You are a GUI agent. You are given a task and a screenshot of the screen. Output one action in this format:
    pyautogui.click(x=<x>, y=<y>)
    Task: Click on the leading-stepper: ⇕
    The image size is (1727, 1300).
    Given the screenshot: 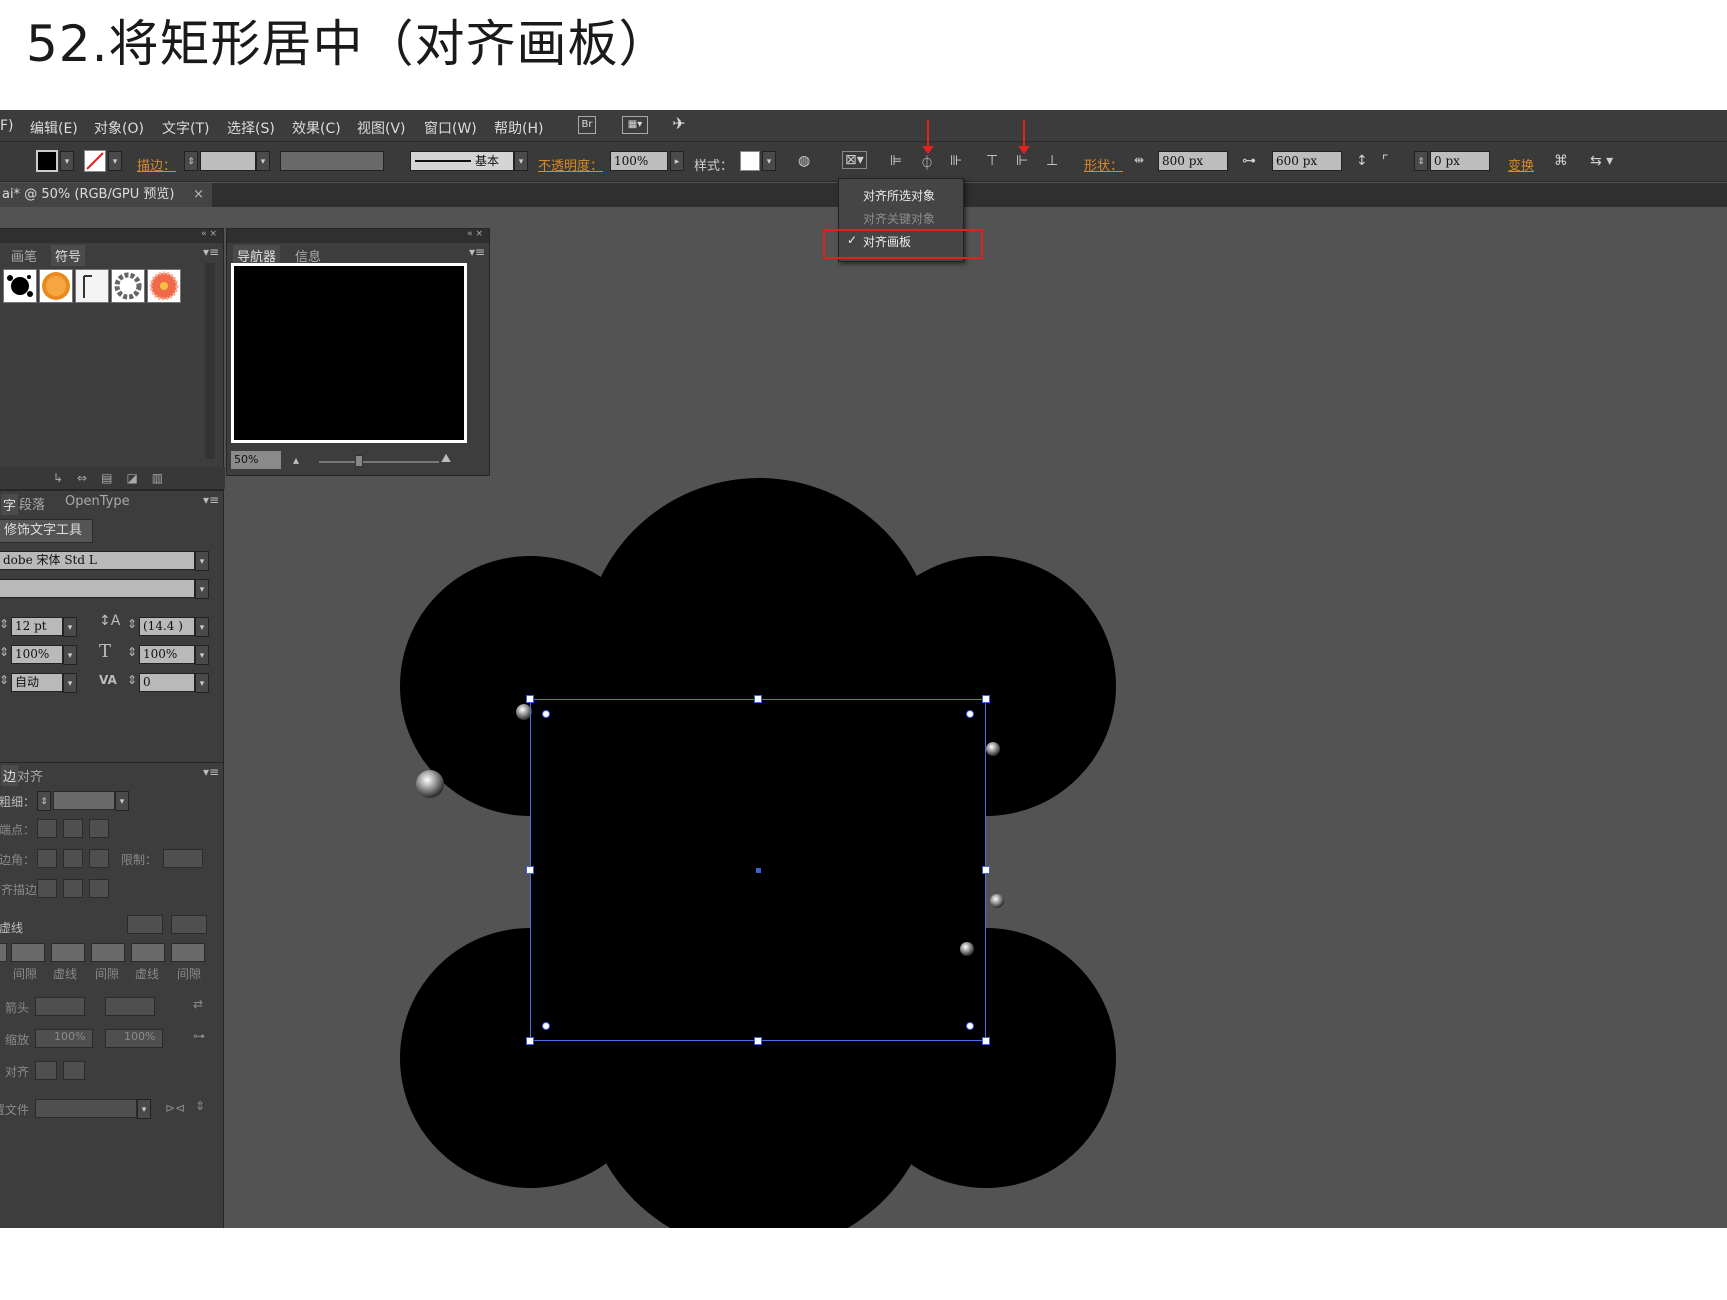 What is the action you would take?
    pyautogui.click(x=132, y=624)
    